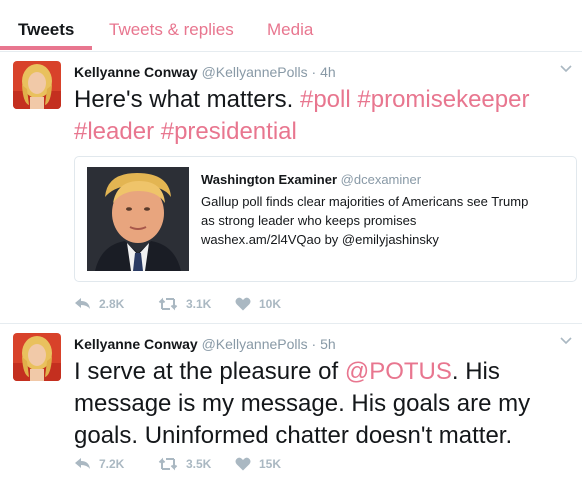 Image resolution: width=582 pixels, height=482 pixels. What do you see at coordinates (46, 30) in the screenshot?
I see `tab-tweets: Tweets` at bounding box center [46, 30].